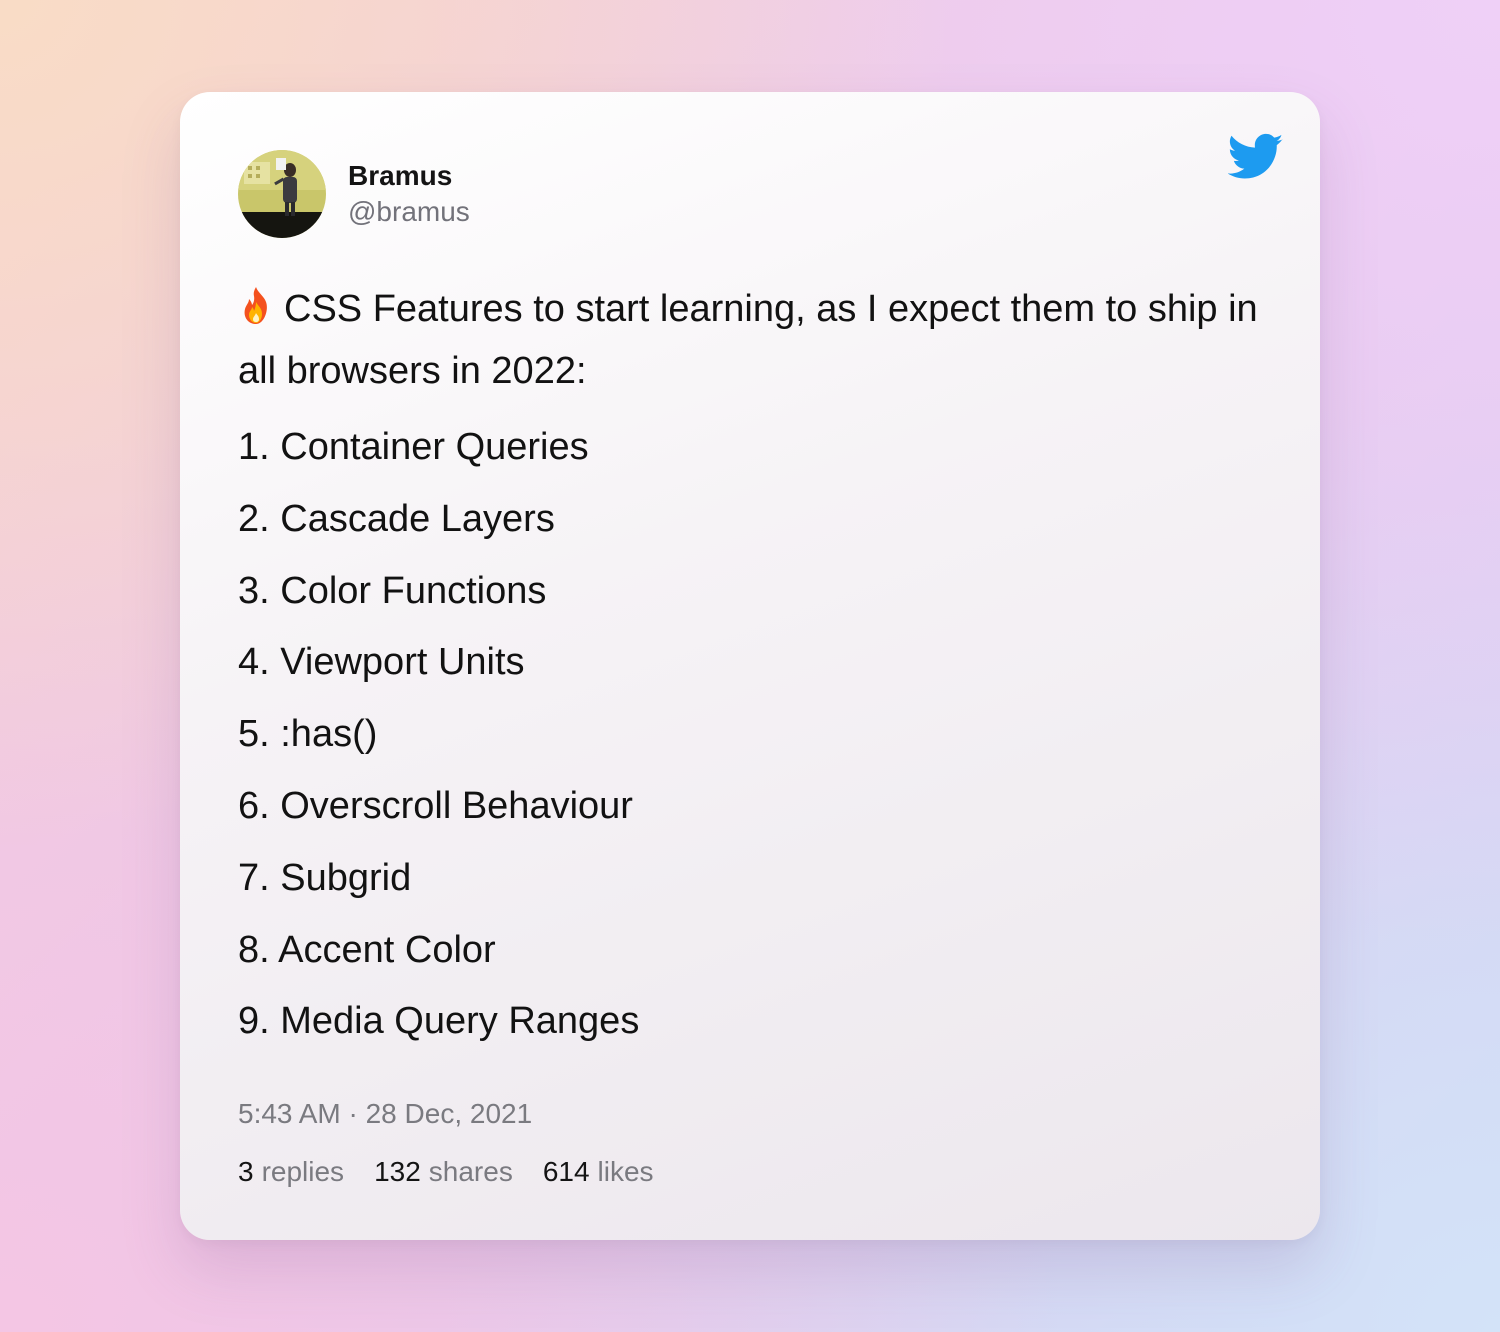 The height and width of the screenshot is (1332, 1500). I want to click on list-item: 2. Cascade Layers, so click(396, 518).